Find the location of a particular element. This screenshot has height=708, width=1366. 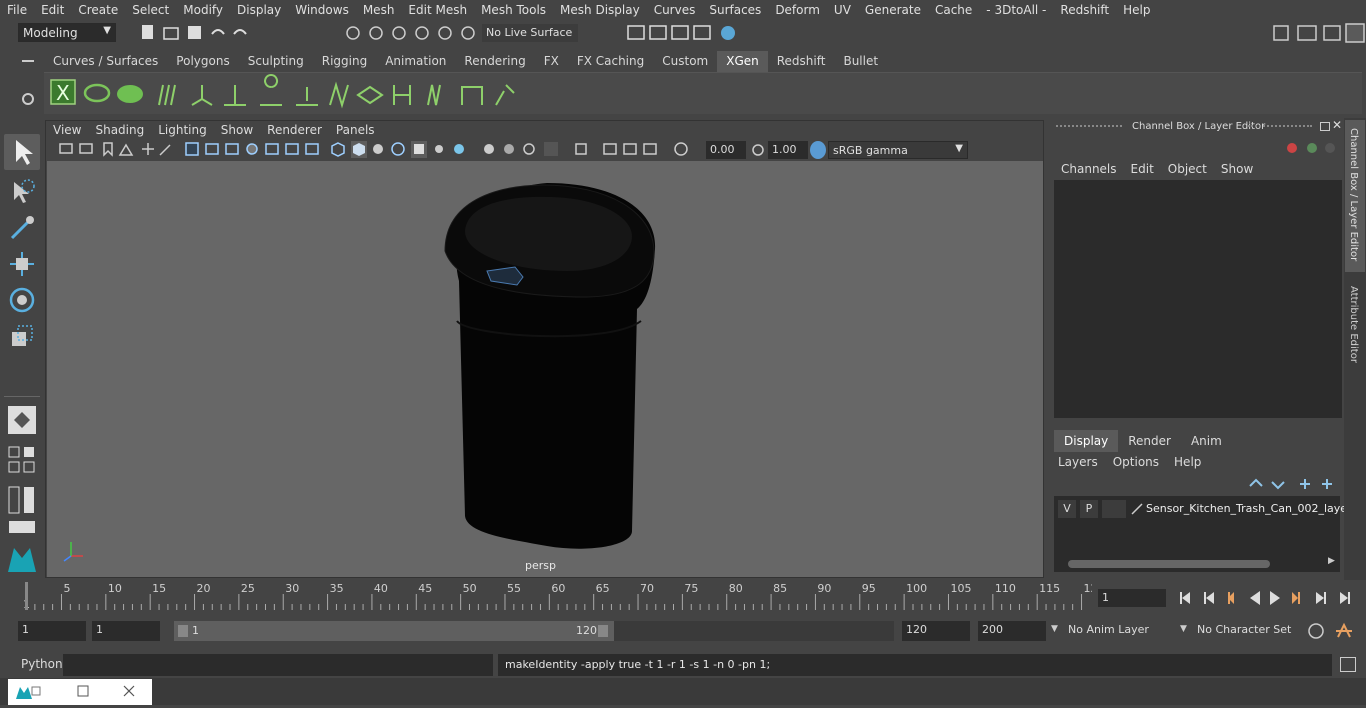

lasso-tool-icon is located at coordinates (22, 192).